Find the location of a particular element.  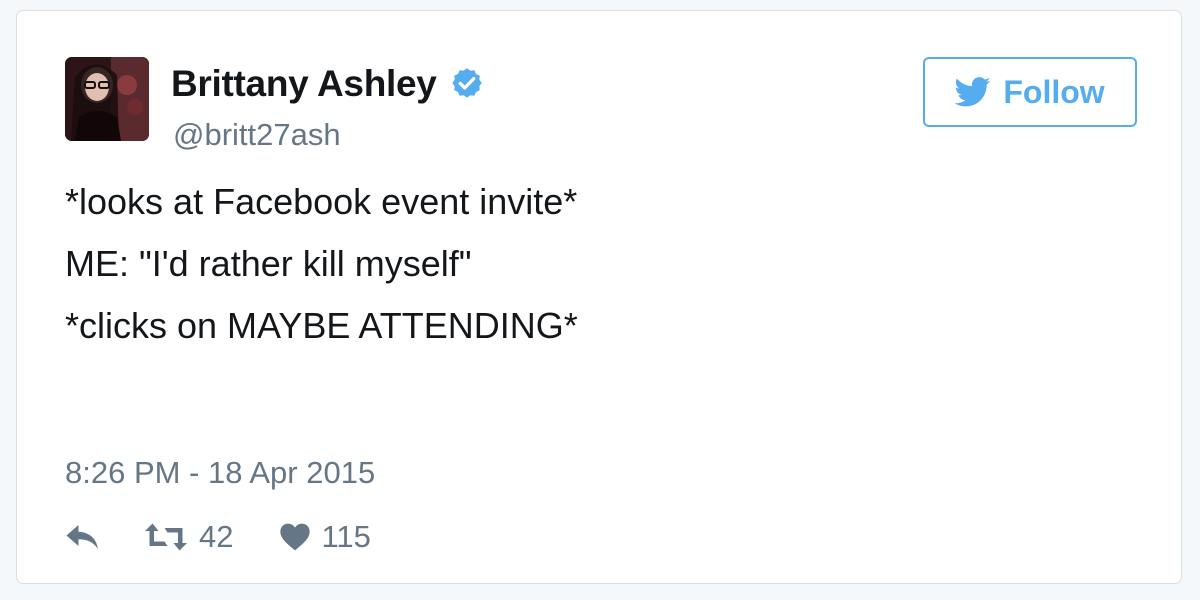

reply-button is located at coordinates (83, 537).